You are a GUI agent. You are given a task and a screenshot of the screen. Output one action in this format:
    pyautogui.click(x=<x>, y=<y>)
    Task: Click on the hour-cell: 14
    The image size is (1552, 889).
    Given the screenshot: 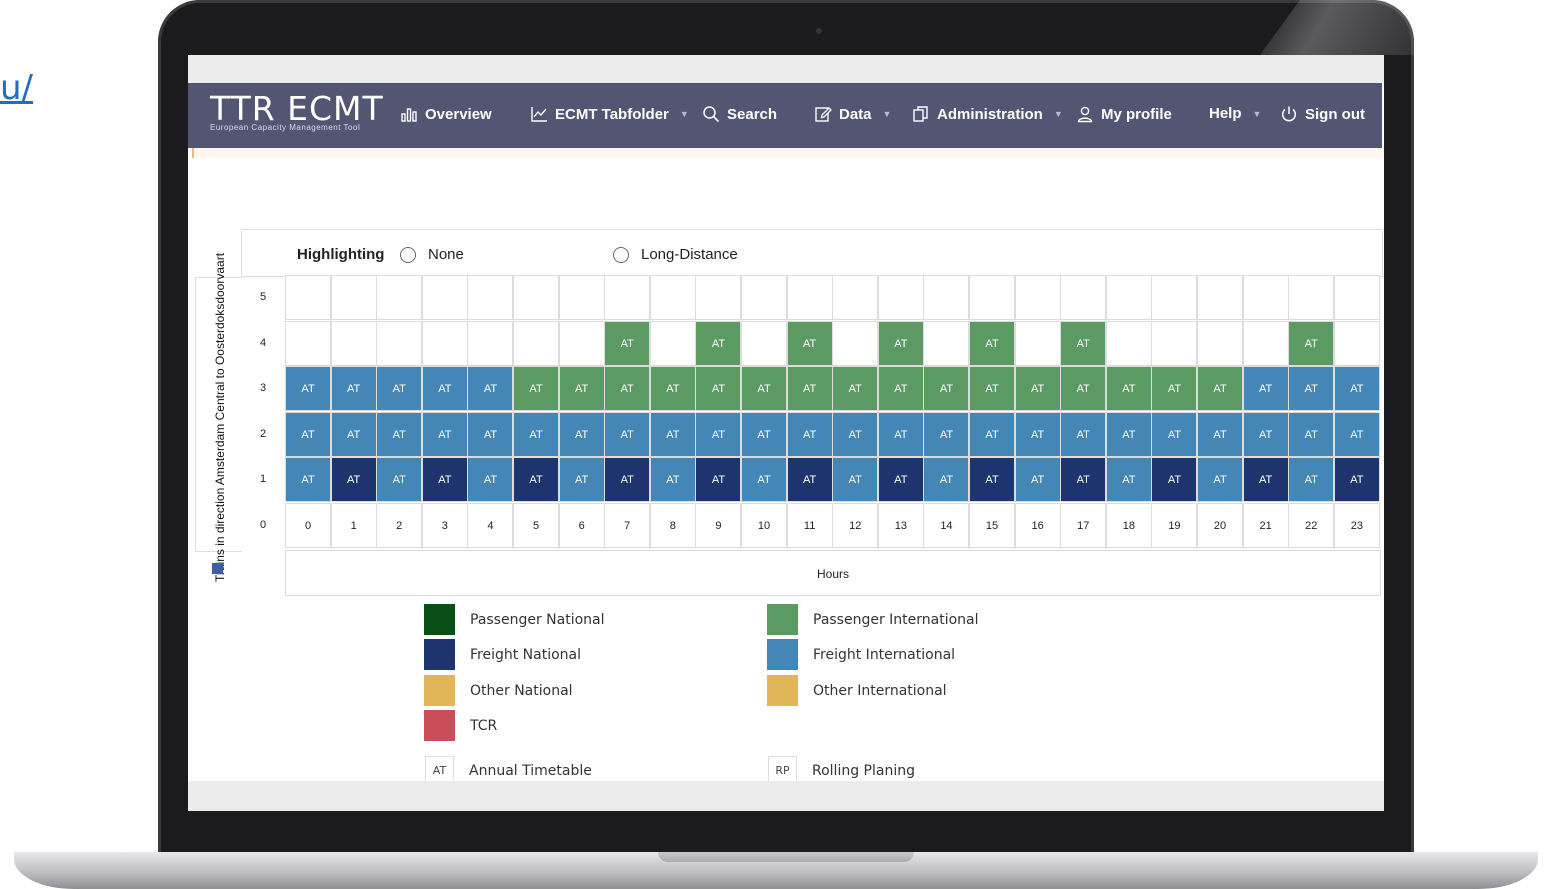 What is the action you would take?
    pyautogui.click(x=946, y=525)
    